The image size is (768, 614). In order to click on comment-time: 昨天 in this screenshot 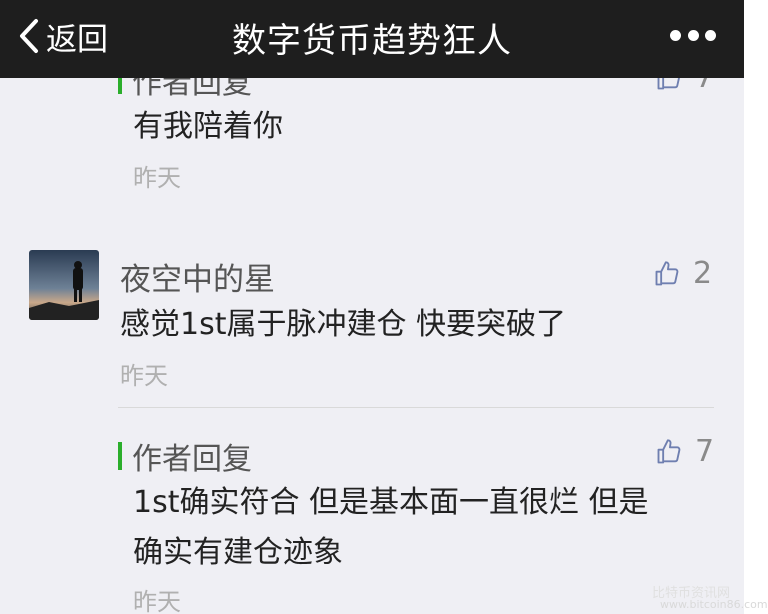, I will do `click(144, 376)`.